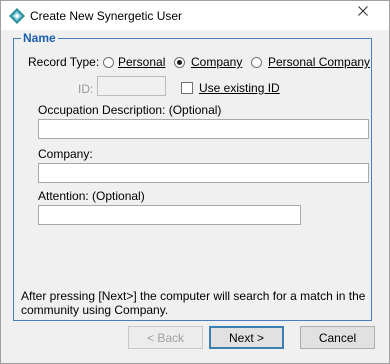 Image resolution: width=390 pixels, height=364 pixels. I want to click on title-bar: Create New Synergetic User, so click(195, 15).